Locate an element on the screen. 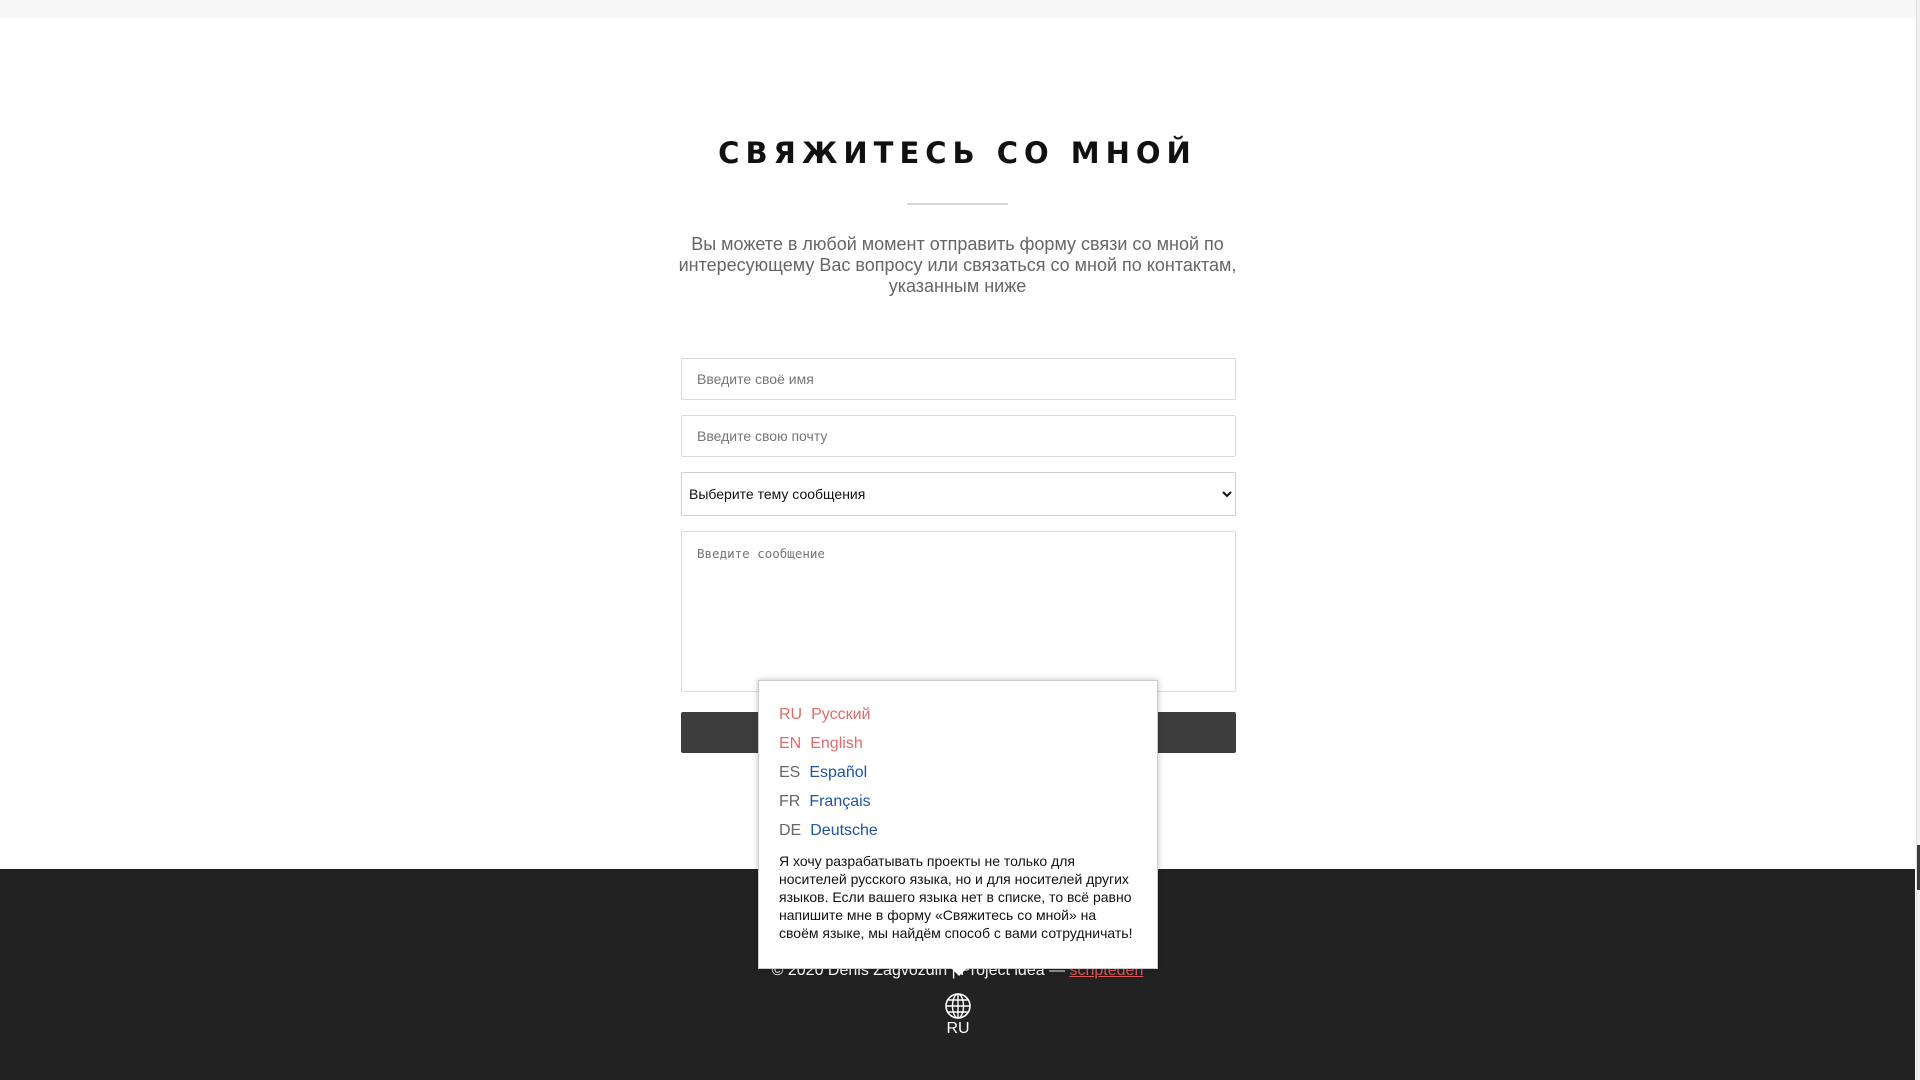  language-item-de: DE Deutsche is located at coordinates (958, 830).